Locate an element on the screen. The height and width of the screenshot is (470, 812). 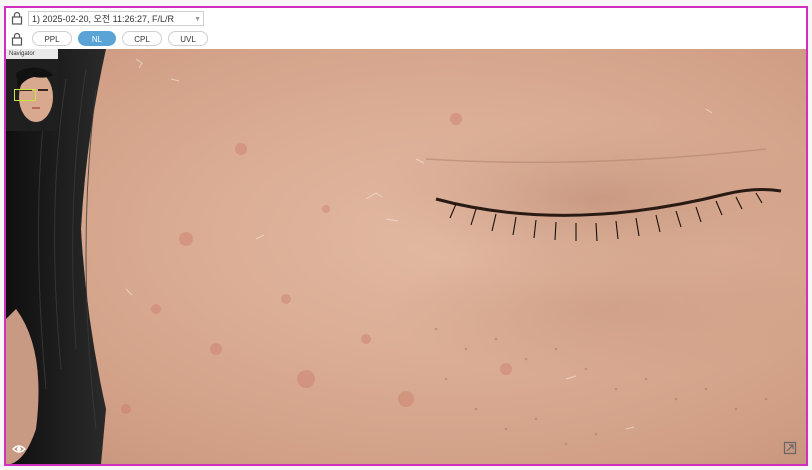
navigator-thumbnail is located at coordinates (32, 95).